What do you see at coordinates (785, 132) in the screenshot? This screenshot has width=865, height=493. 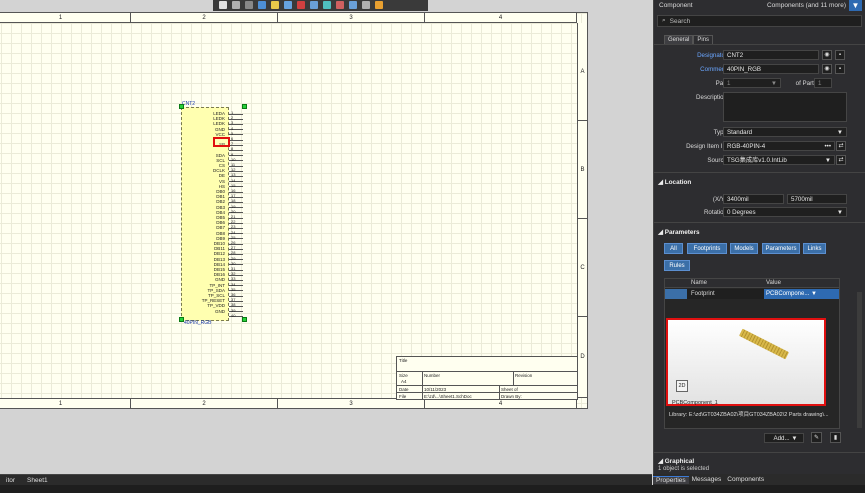 I see `type-select: Standard ▼` at bounding box center [785, 132].